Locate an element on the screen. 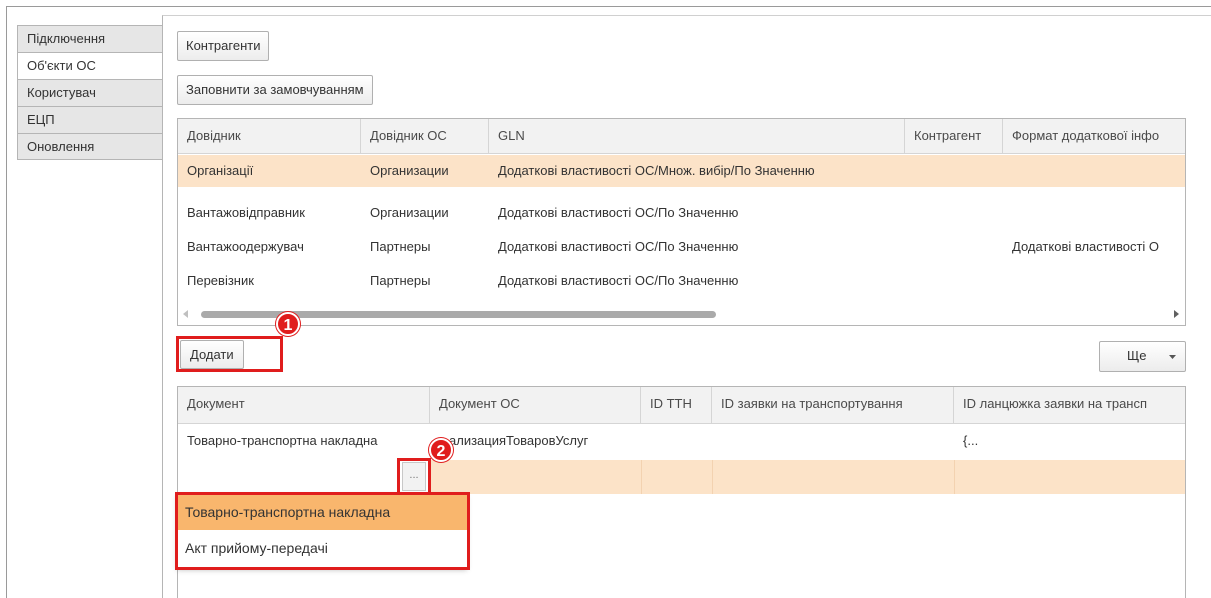 Image resolution: width=1211 pixels, height=598 pixels. table-cell: Перевізник is located at coordinates (220, 280).